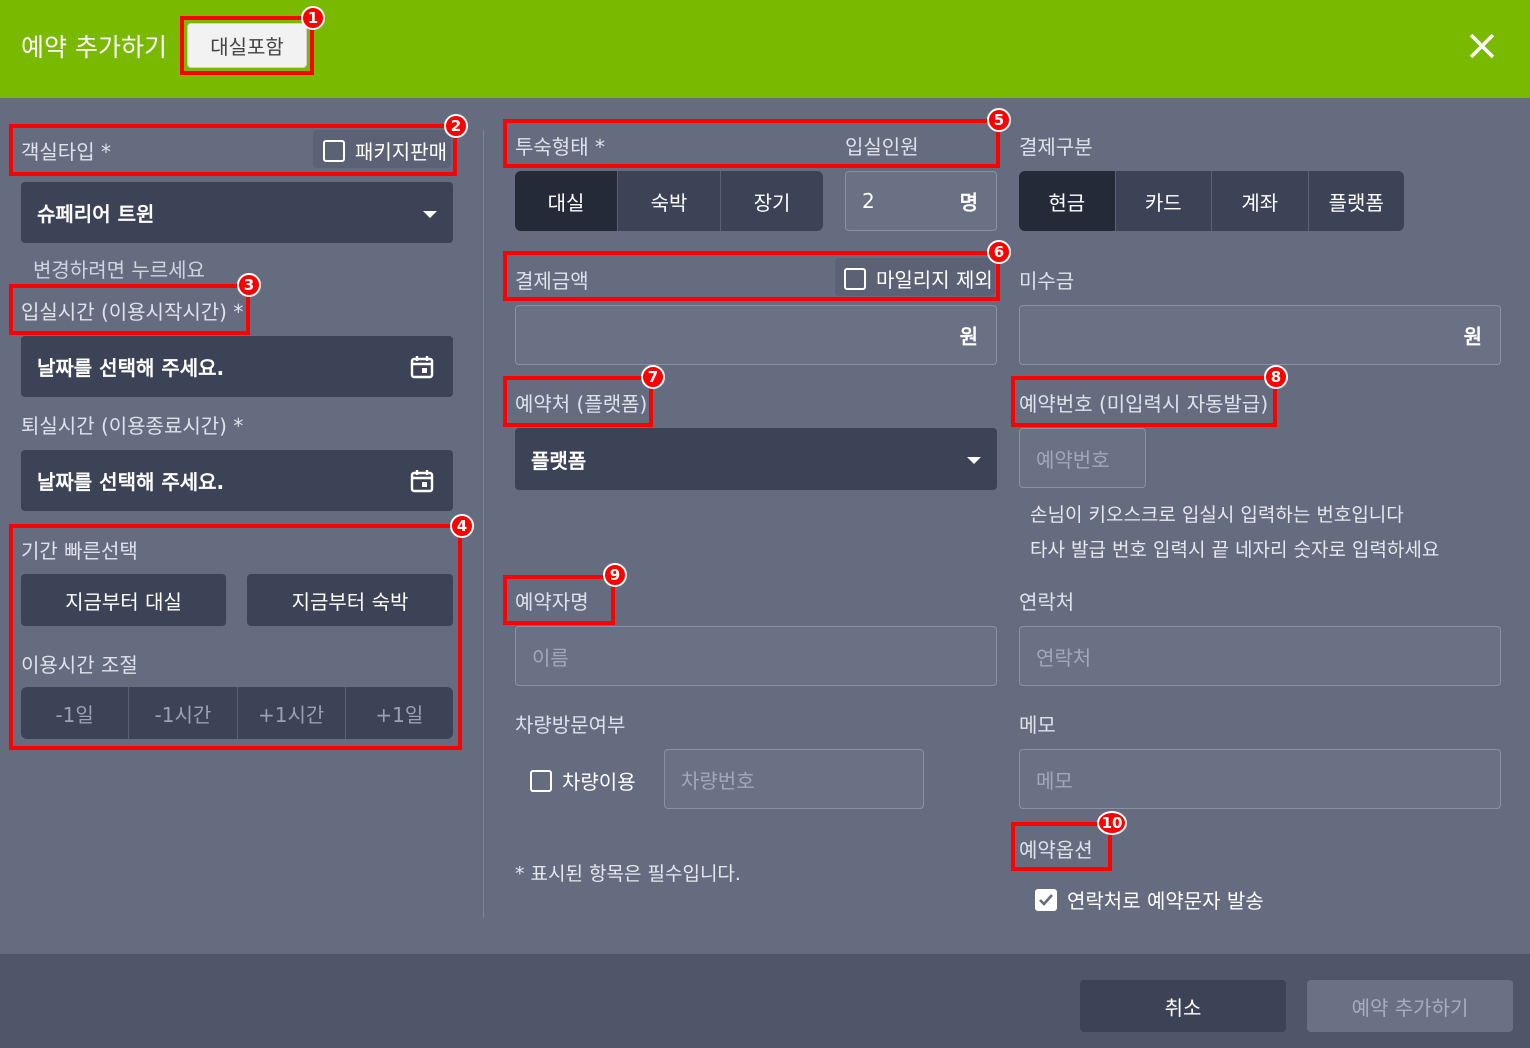 The width and height of the screenshot is (1530, 1048). I want to click on add-reservation-button: 예약 추가하기, so click(1410, 1006).